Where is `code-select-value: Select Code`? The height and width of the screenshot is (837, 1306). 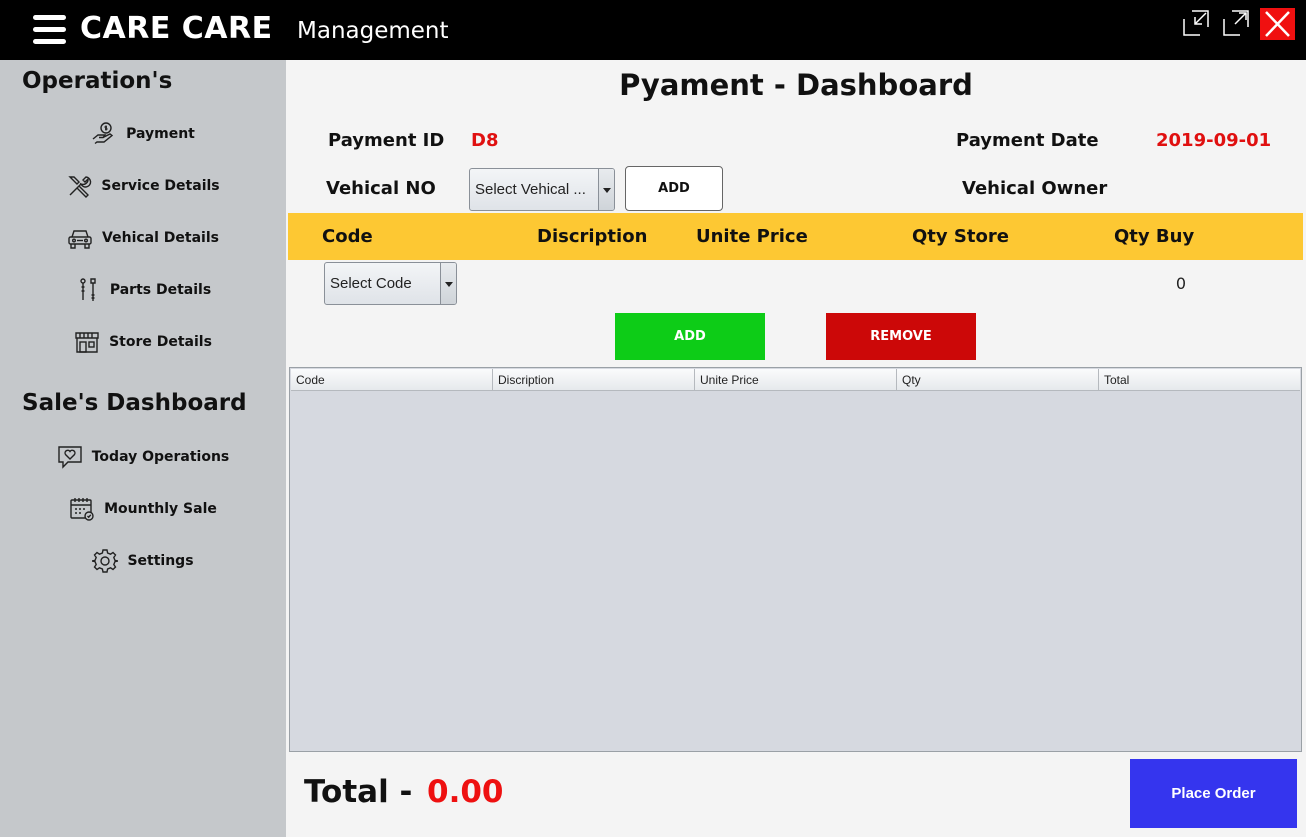
code-select-value: Select Code is located at coordinates (371, 283).